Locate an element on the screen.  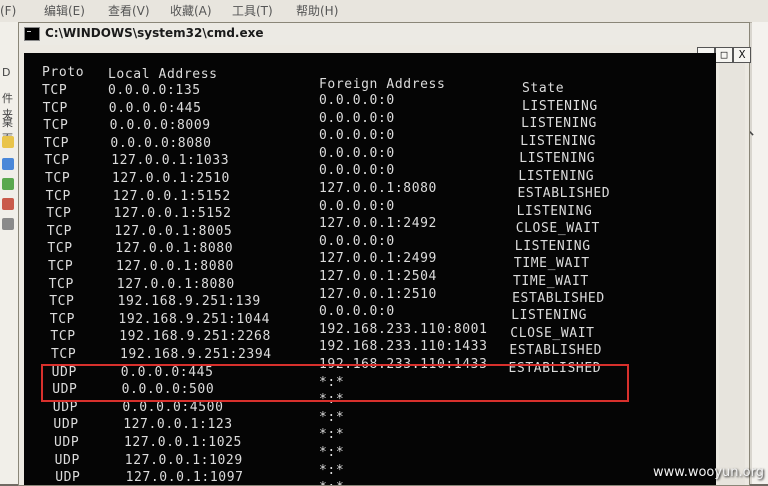
header-state: State is located at coordinates (543, 88).